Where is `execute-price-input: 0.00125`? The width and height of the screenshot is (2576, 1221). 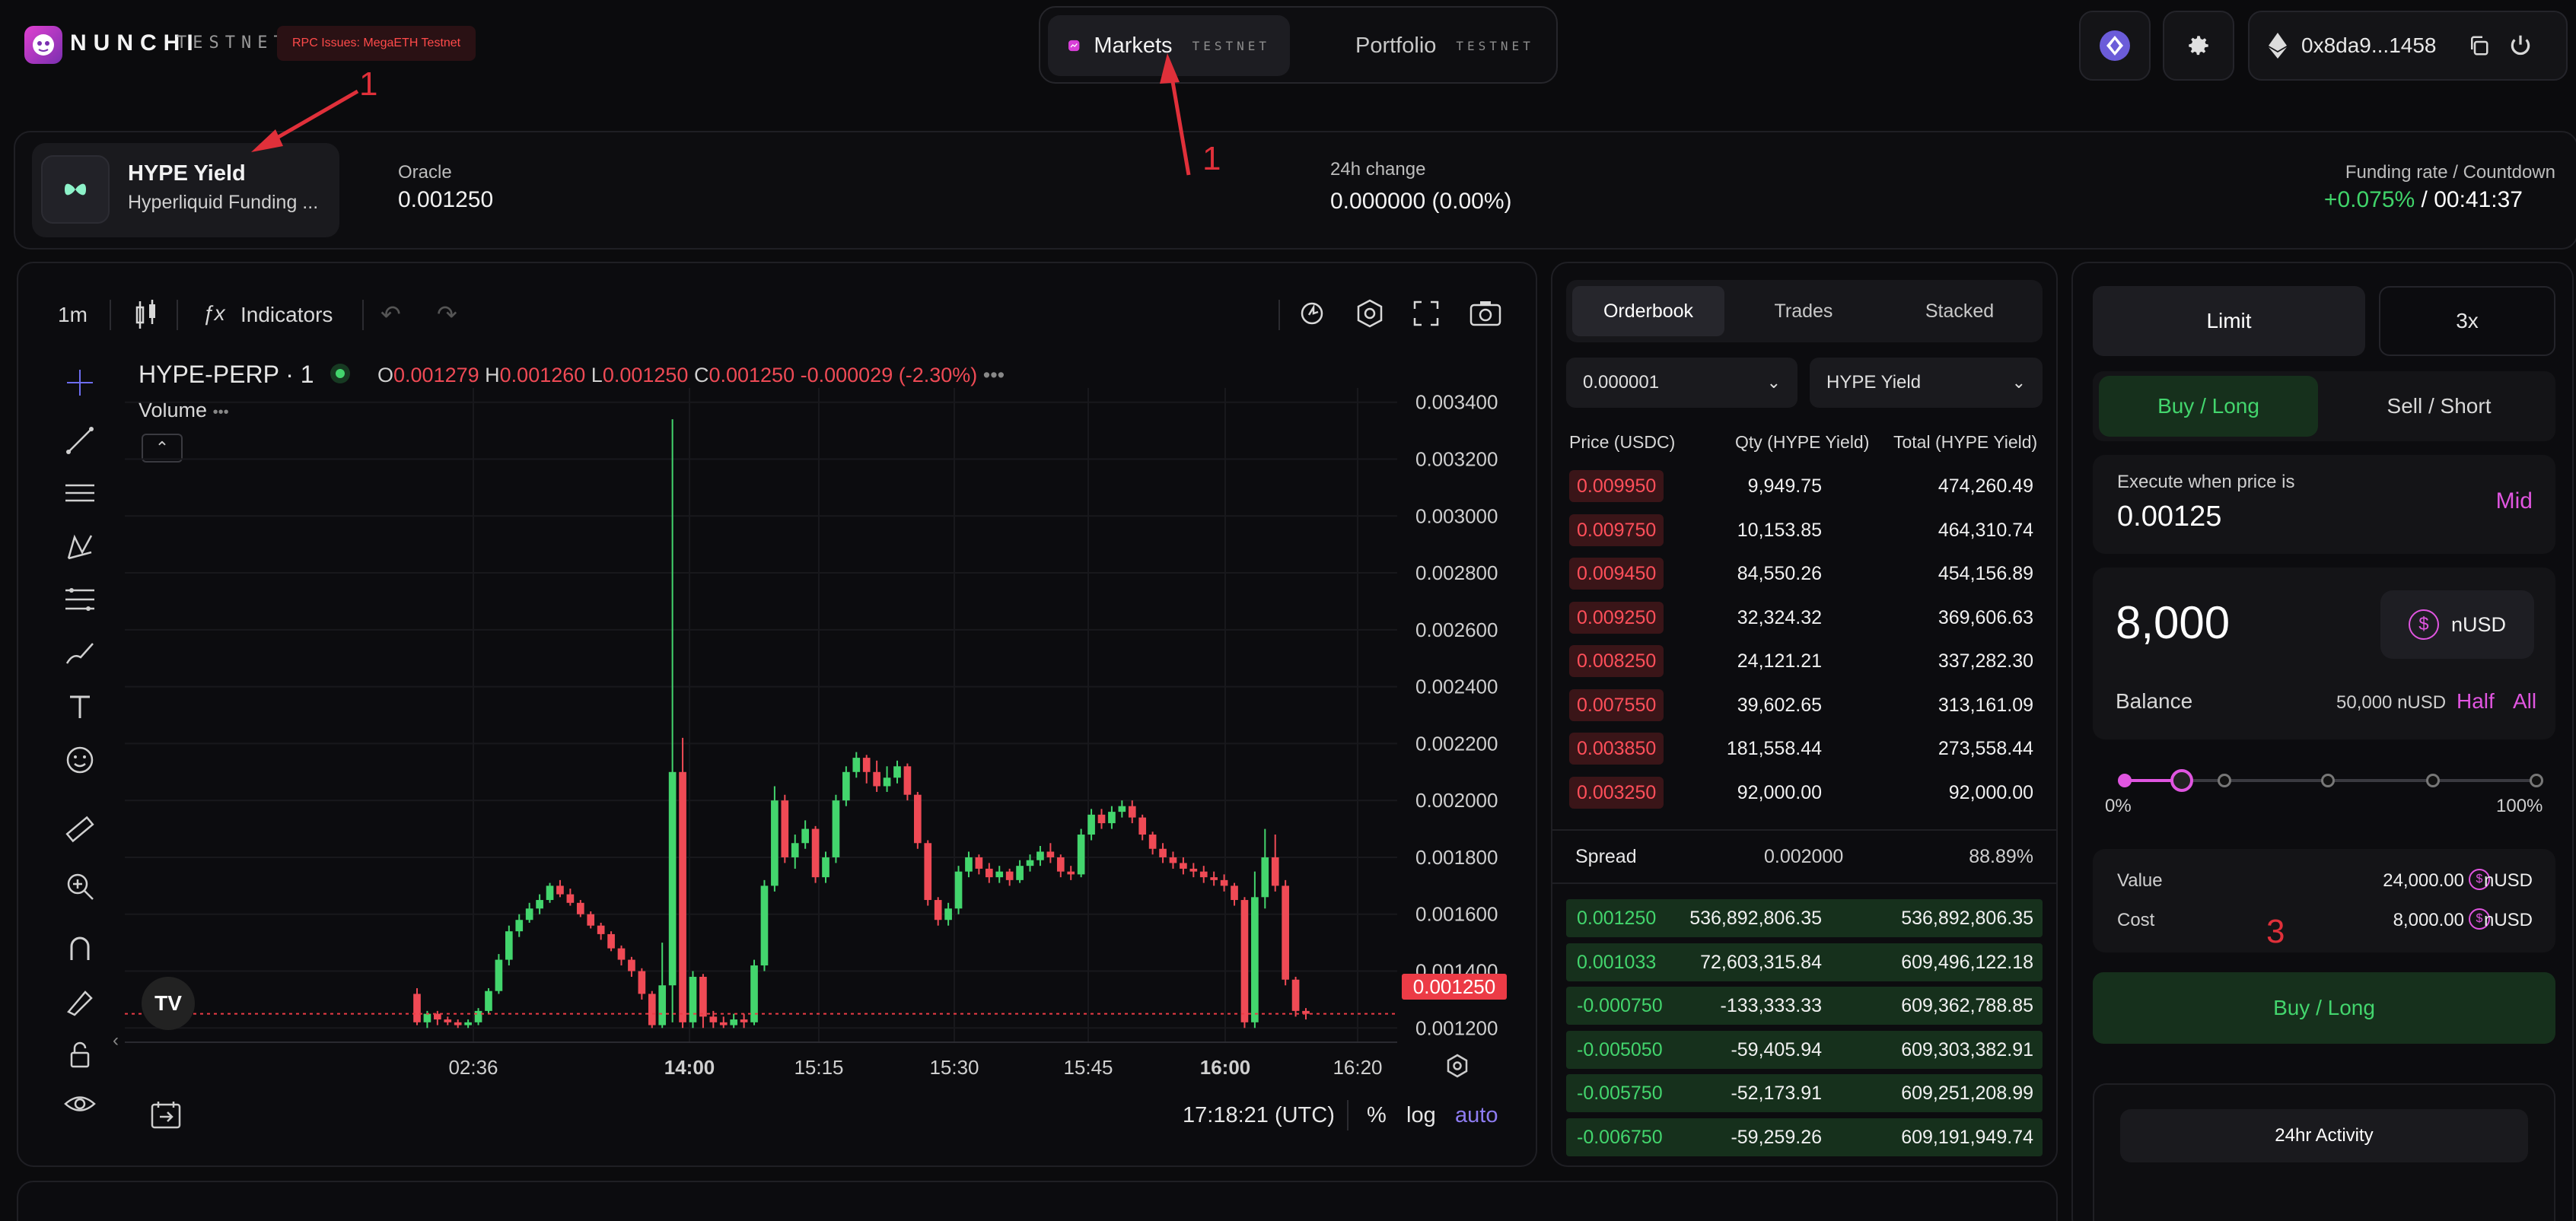
execute-price-input: 0.00125 is located at coordinates (2169, 517).